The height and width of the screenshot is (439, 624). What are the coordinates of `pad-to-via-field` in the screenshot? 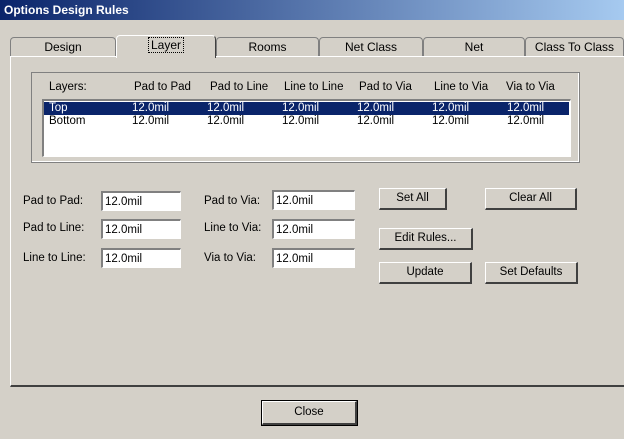 It's located at (313, 200).